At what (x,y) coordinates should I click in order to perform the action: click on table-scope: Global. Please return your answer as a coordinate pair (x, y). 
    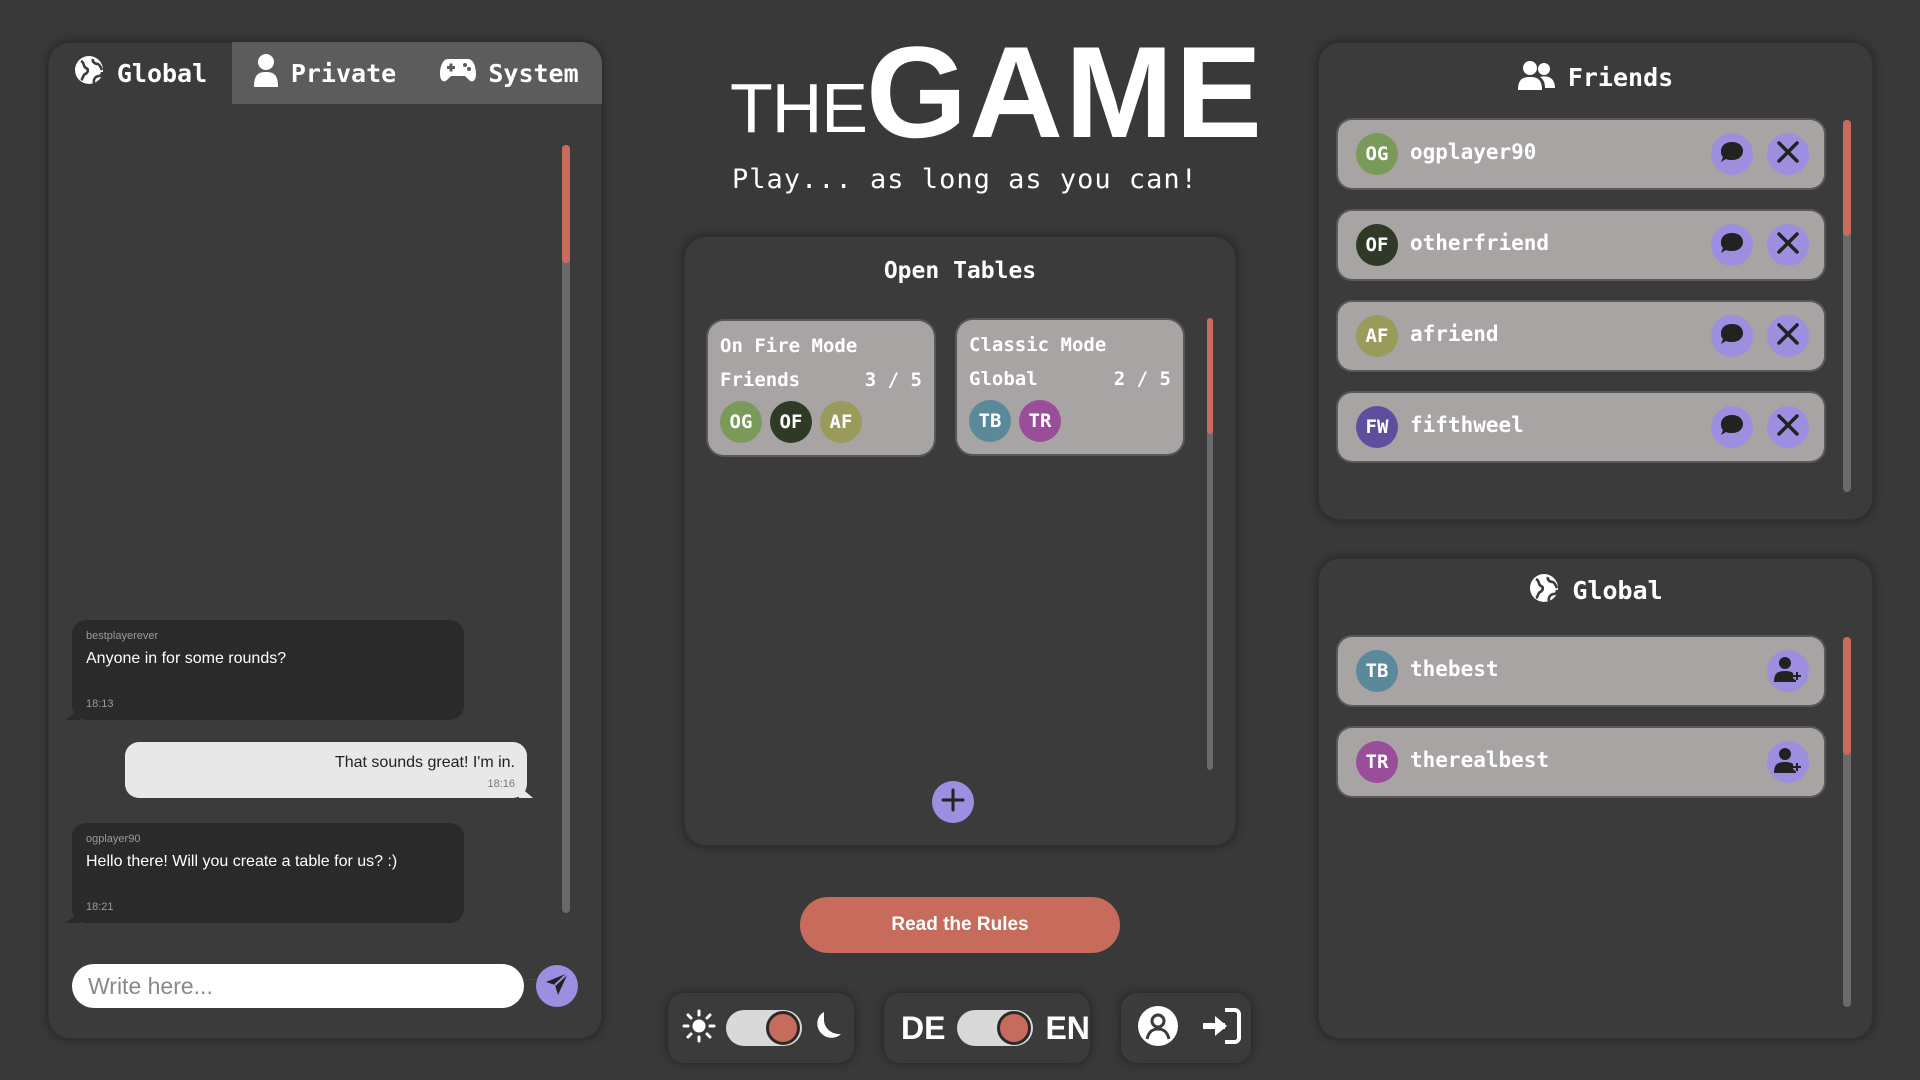
    Looking at the image, I should click on (1003, 379).